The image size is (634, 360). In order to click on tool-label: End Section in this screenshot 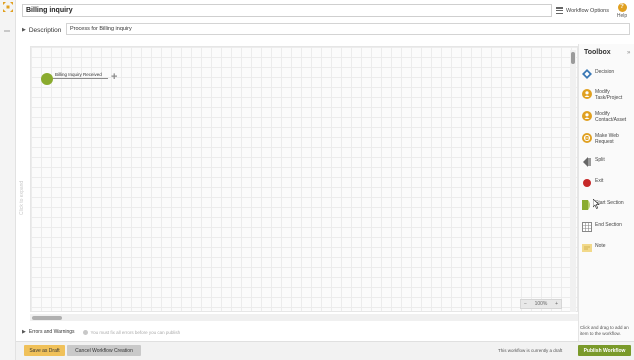, I will do `click(608, 225)`.